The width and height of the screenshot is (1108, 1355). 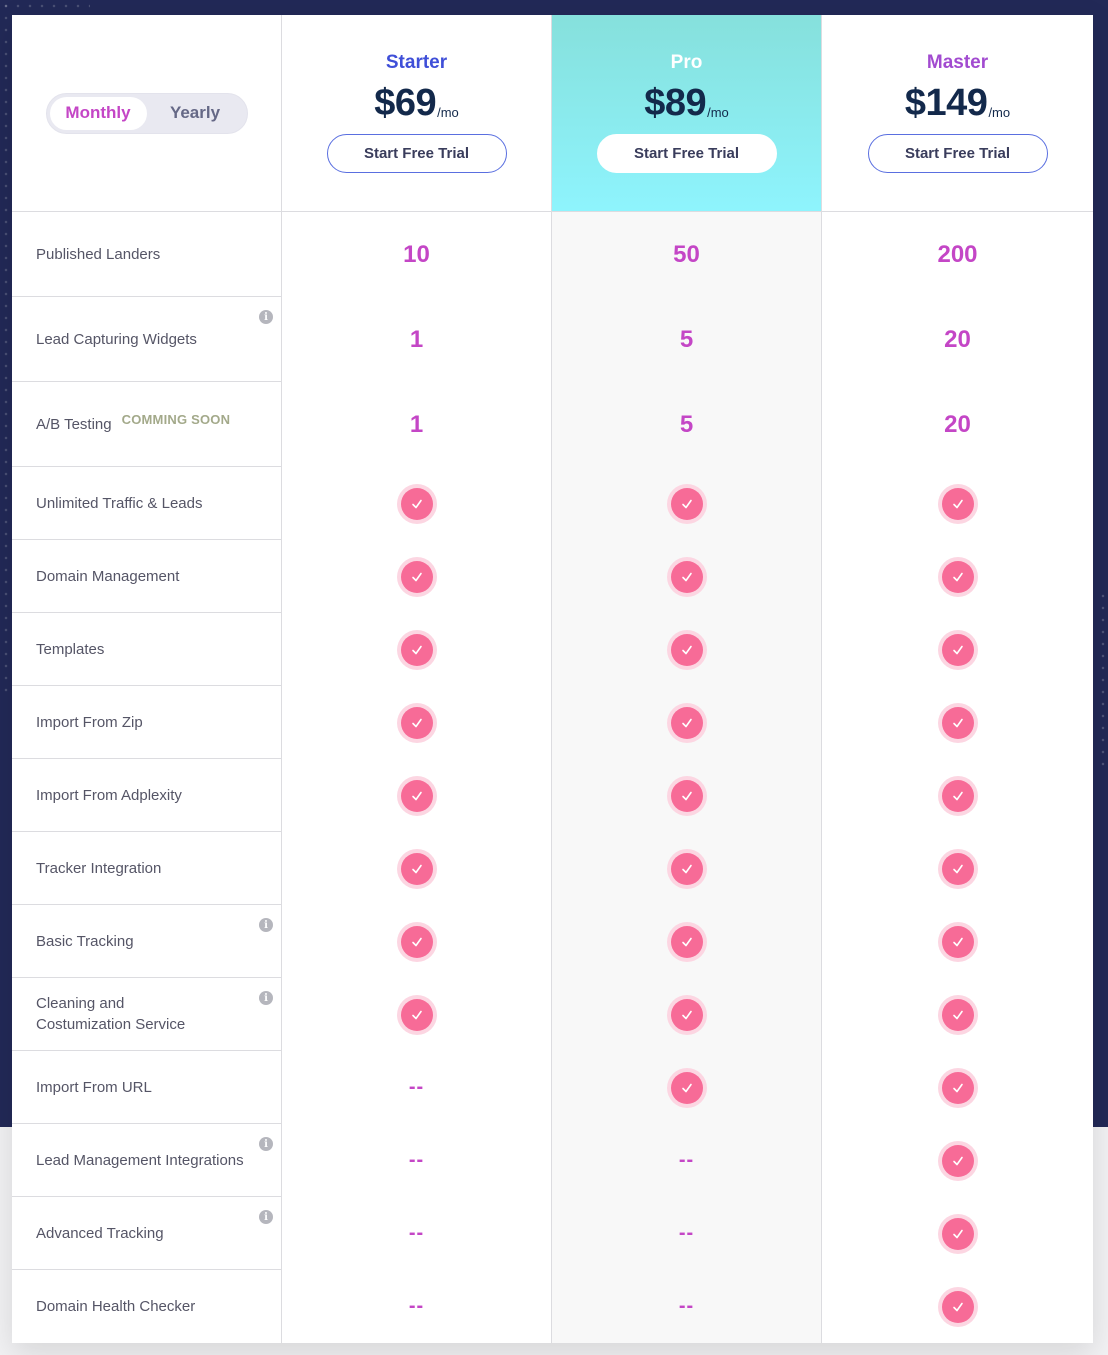 What do you see at coordinates (675, 103) in the screenshot?
I see `price-amount: $89` at bounding box center [675, 103].